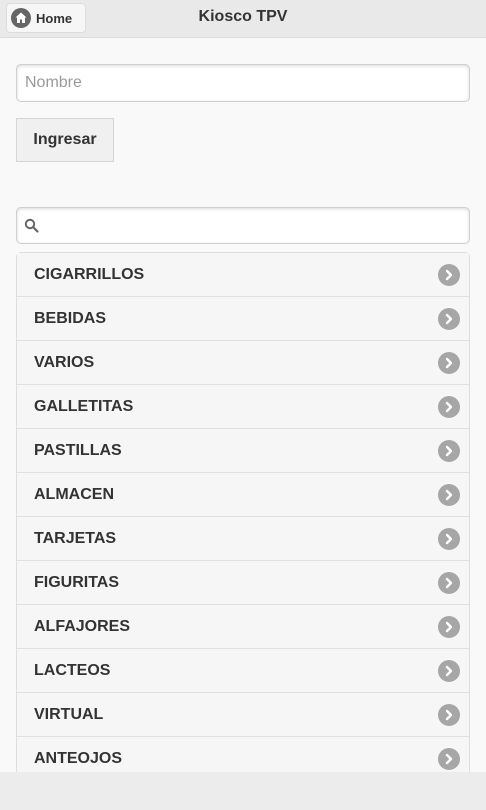  I want to click on header-bar: Kiosco TPV Home, so click(243, 19).